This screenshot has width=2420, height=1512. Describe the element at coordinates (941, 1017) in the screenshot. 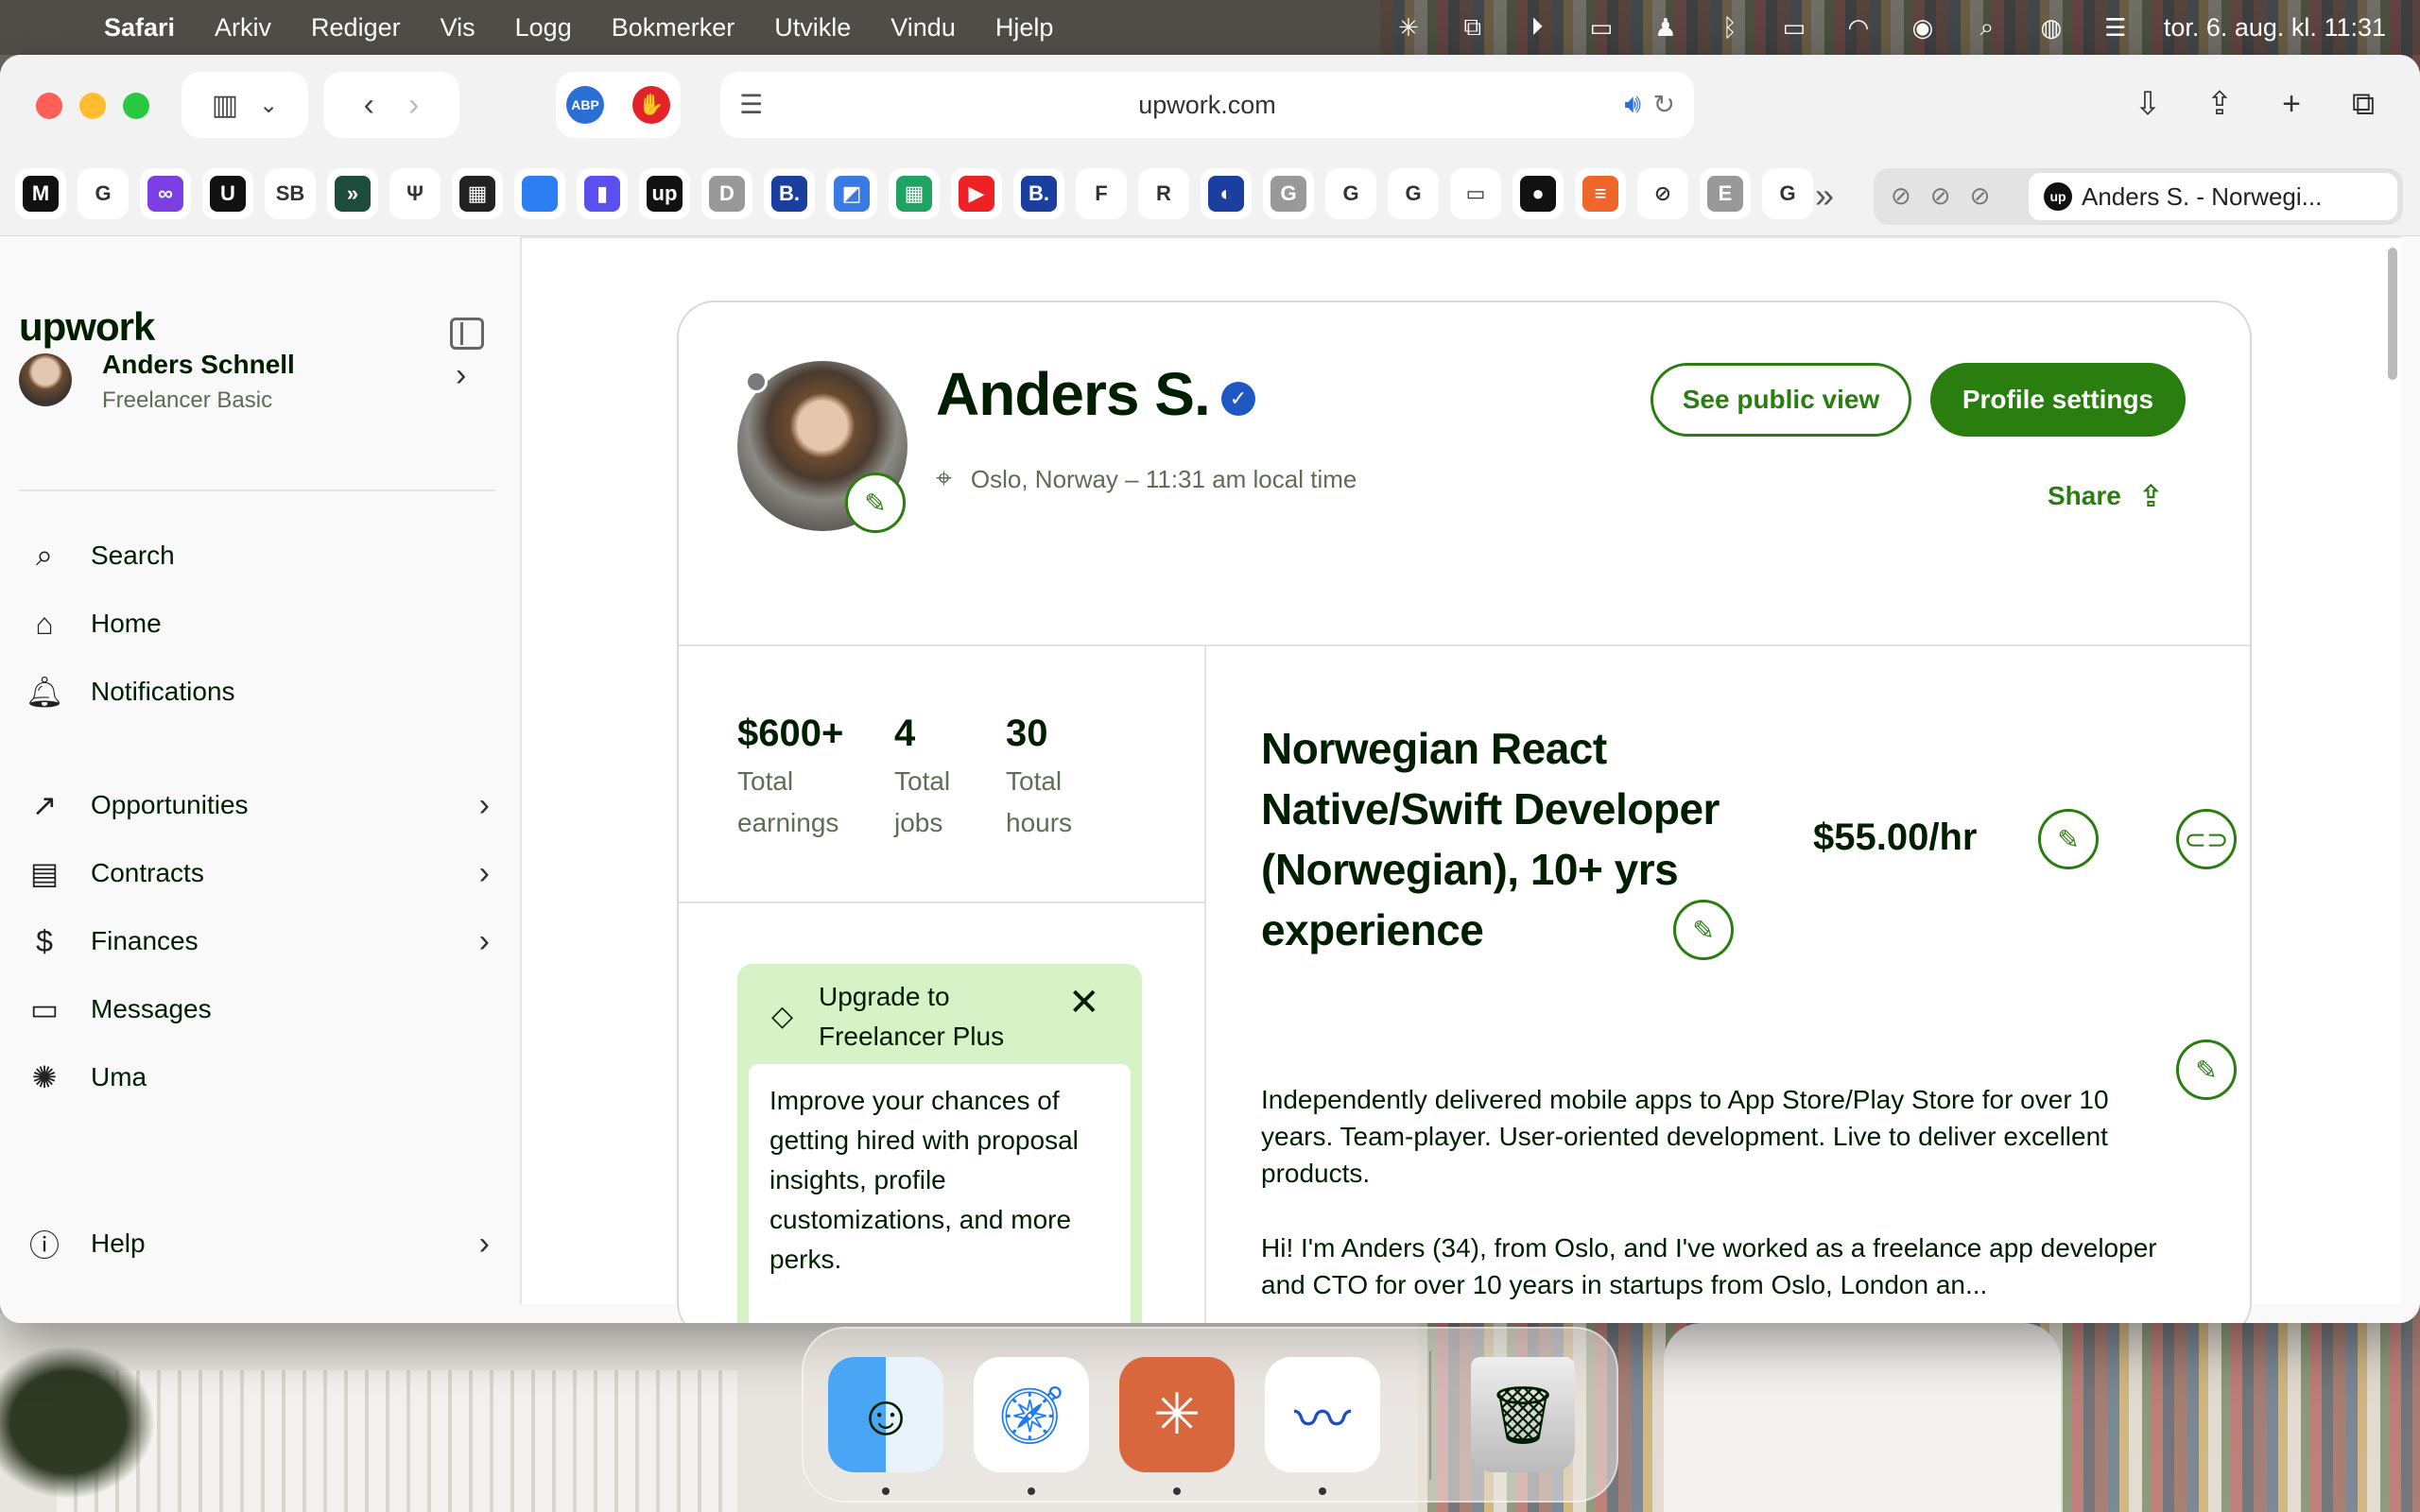

I see `upgrade-title: Upgrade to Freelancer Plus` at that location.